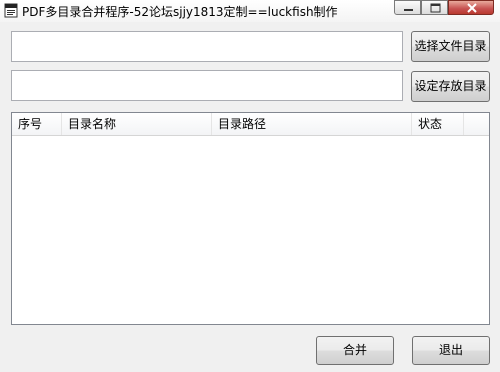 The height and width of the screenshot is (372, 500). I want to click on minimize-button, so click(407, 7).